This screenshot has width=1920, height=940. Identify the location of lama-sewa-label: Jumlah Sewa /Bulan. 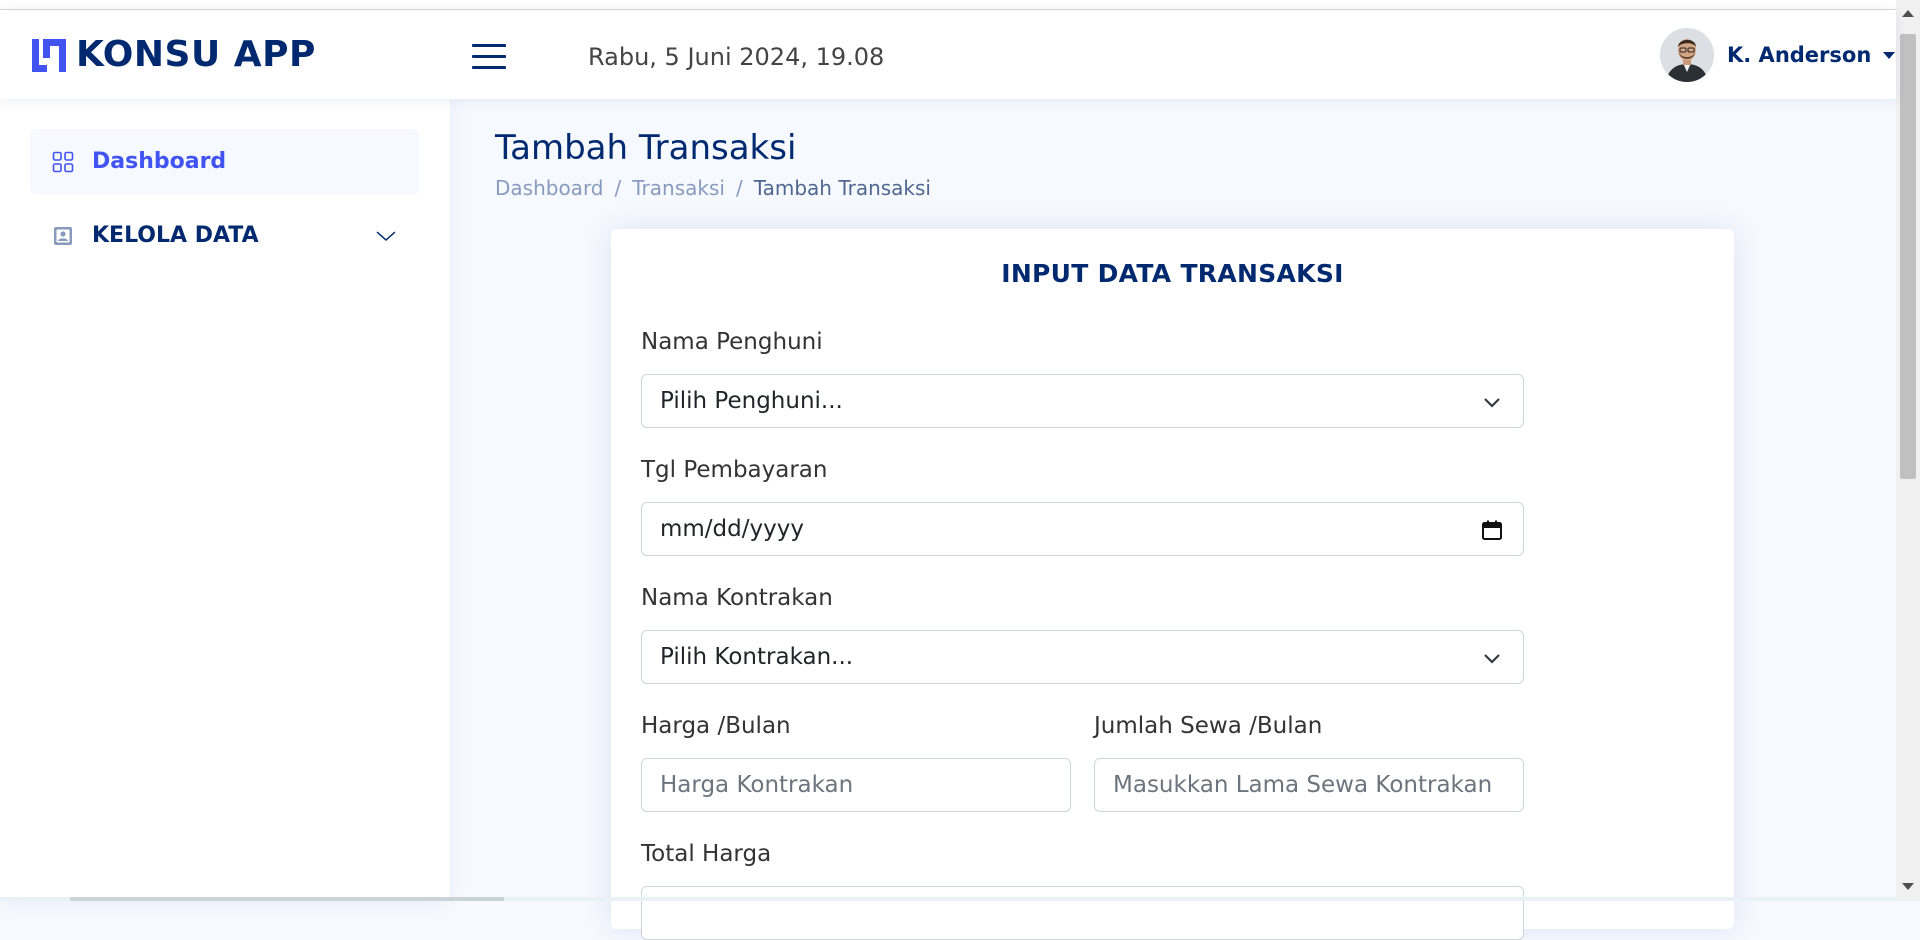
(1208, 726).